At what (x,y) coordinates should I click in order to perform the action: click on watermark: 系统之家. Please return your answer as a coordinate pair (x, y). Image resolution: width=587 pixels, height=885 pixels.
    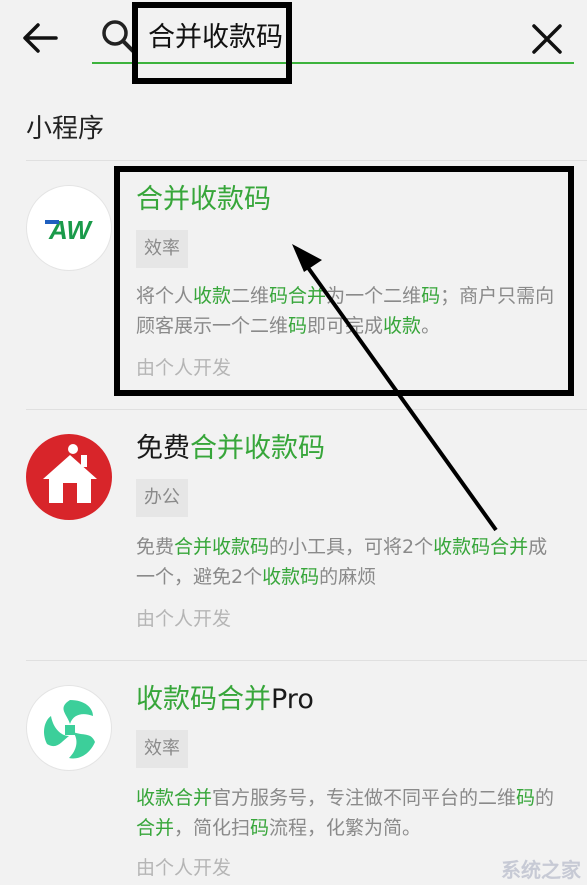
    Looking at the image, I should click on (541, 870).